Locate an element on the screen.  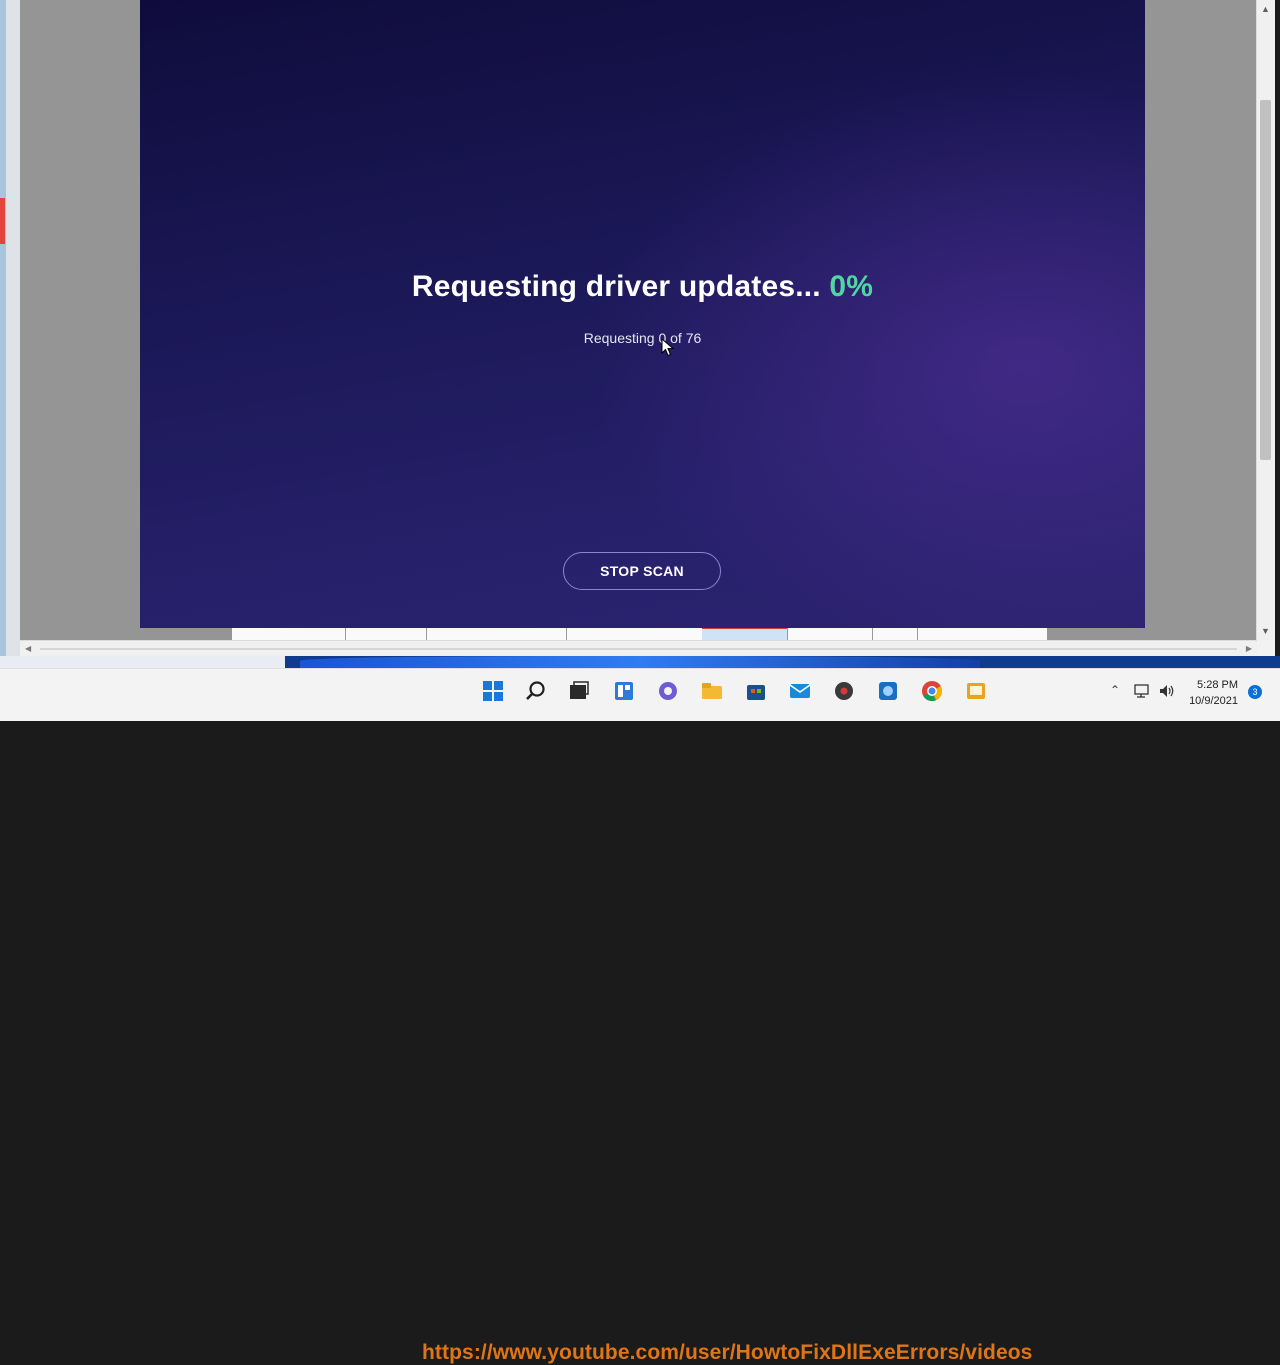
mail-icon is located at coordinates (800, 691).